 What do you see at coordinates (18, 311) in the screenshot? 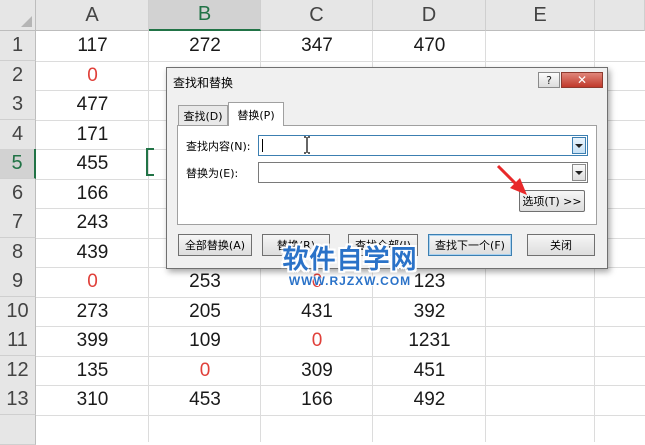
I see `row-header-10: 10` at bounding box center [18, 311].